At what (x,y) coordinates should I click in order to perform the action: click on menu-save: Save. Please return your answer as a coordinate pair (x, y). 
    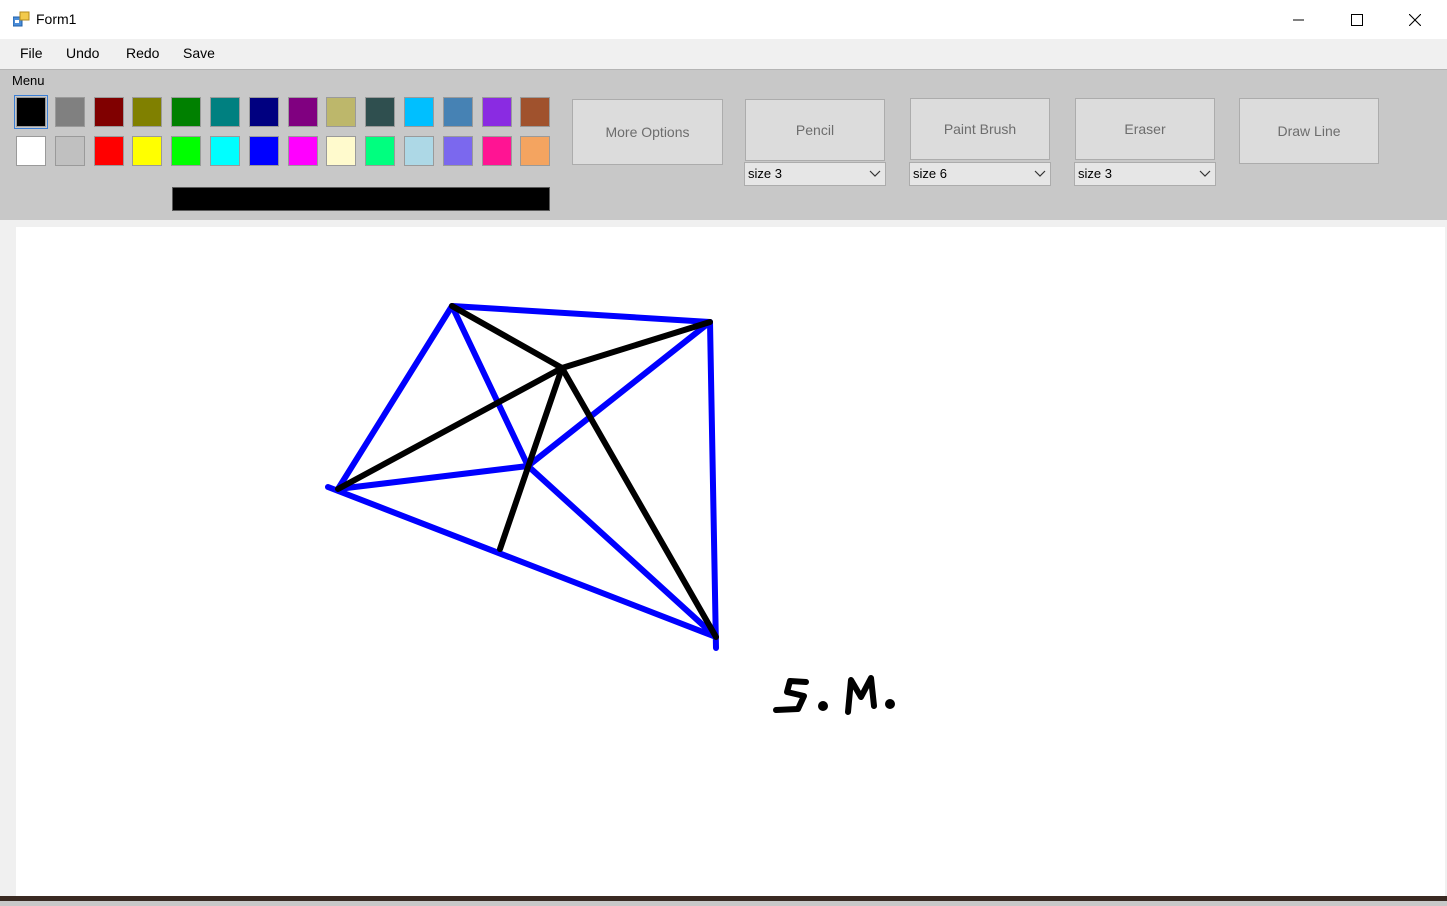
    Looking at the image, I should click on (199, 53).